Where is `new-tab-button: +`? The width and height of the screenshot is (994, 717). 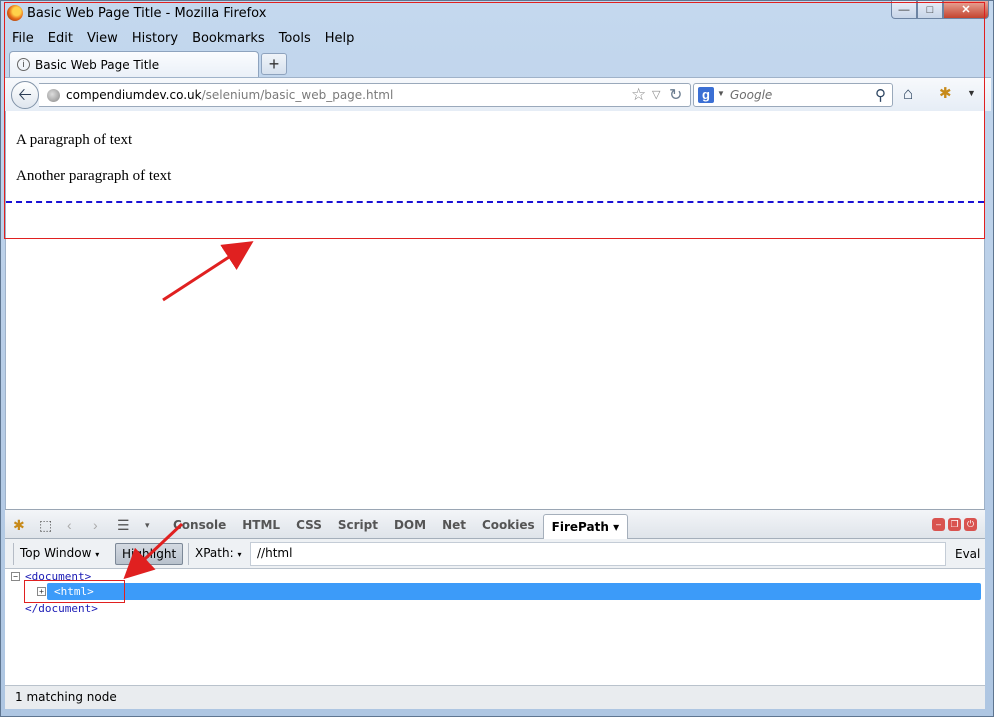 new-tab-button: + is located at coordinates (274, 64).